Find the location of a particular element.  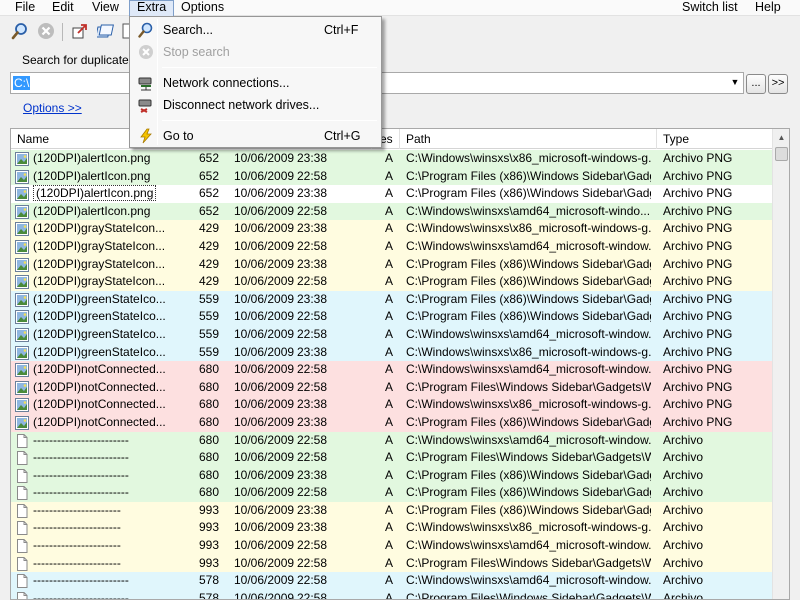

menu-item-label: Stop search is located at coordinates (196, 52).